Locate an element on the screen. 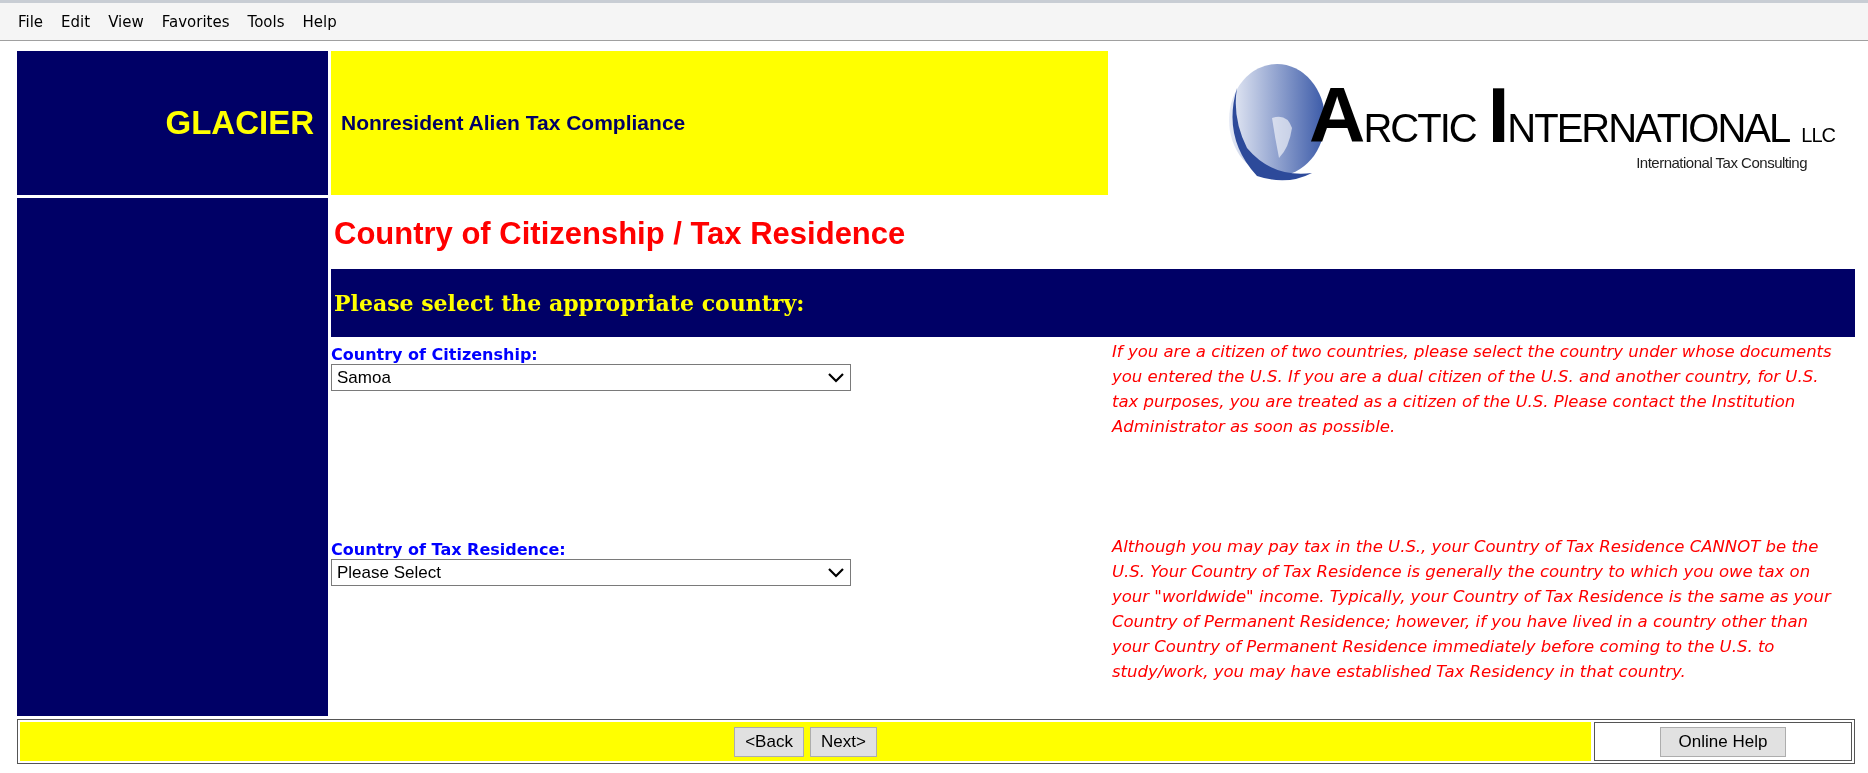 The width and height of the screenshot is (1868, 773). menu-item: View is located at coordinates (126, 21).